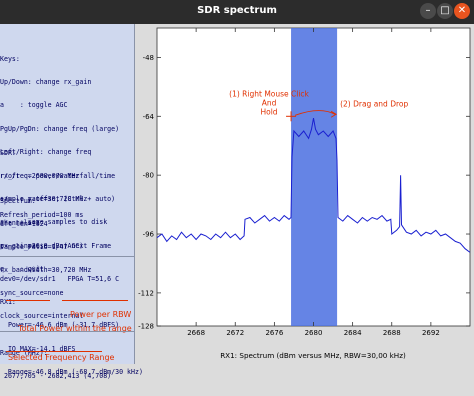  Describe the element at coordinates (269, 102) in the screenshot. I see `right-click-annotation: And` at that location.